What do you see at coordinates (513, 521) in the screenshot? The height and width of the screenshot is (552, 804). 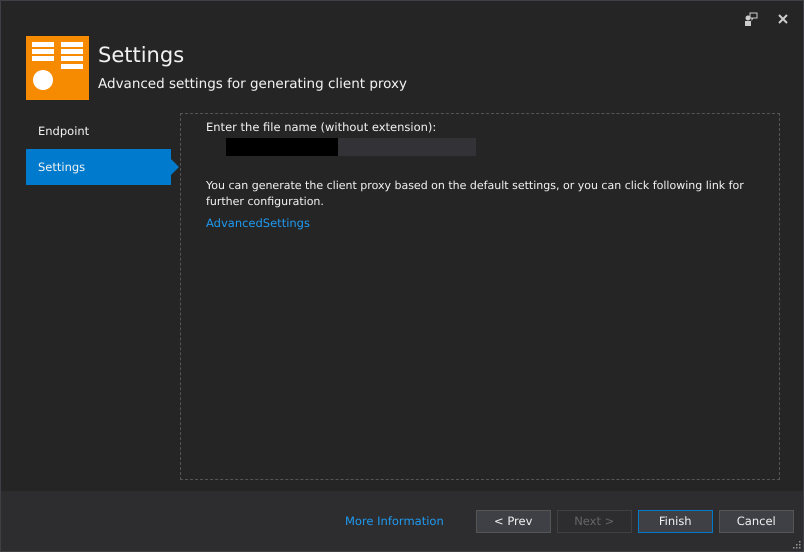 I see `dialog-button: < Prev` at bounding box center [513, 521].